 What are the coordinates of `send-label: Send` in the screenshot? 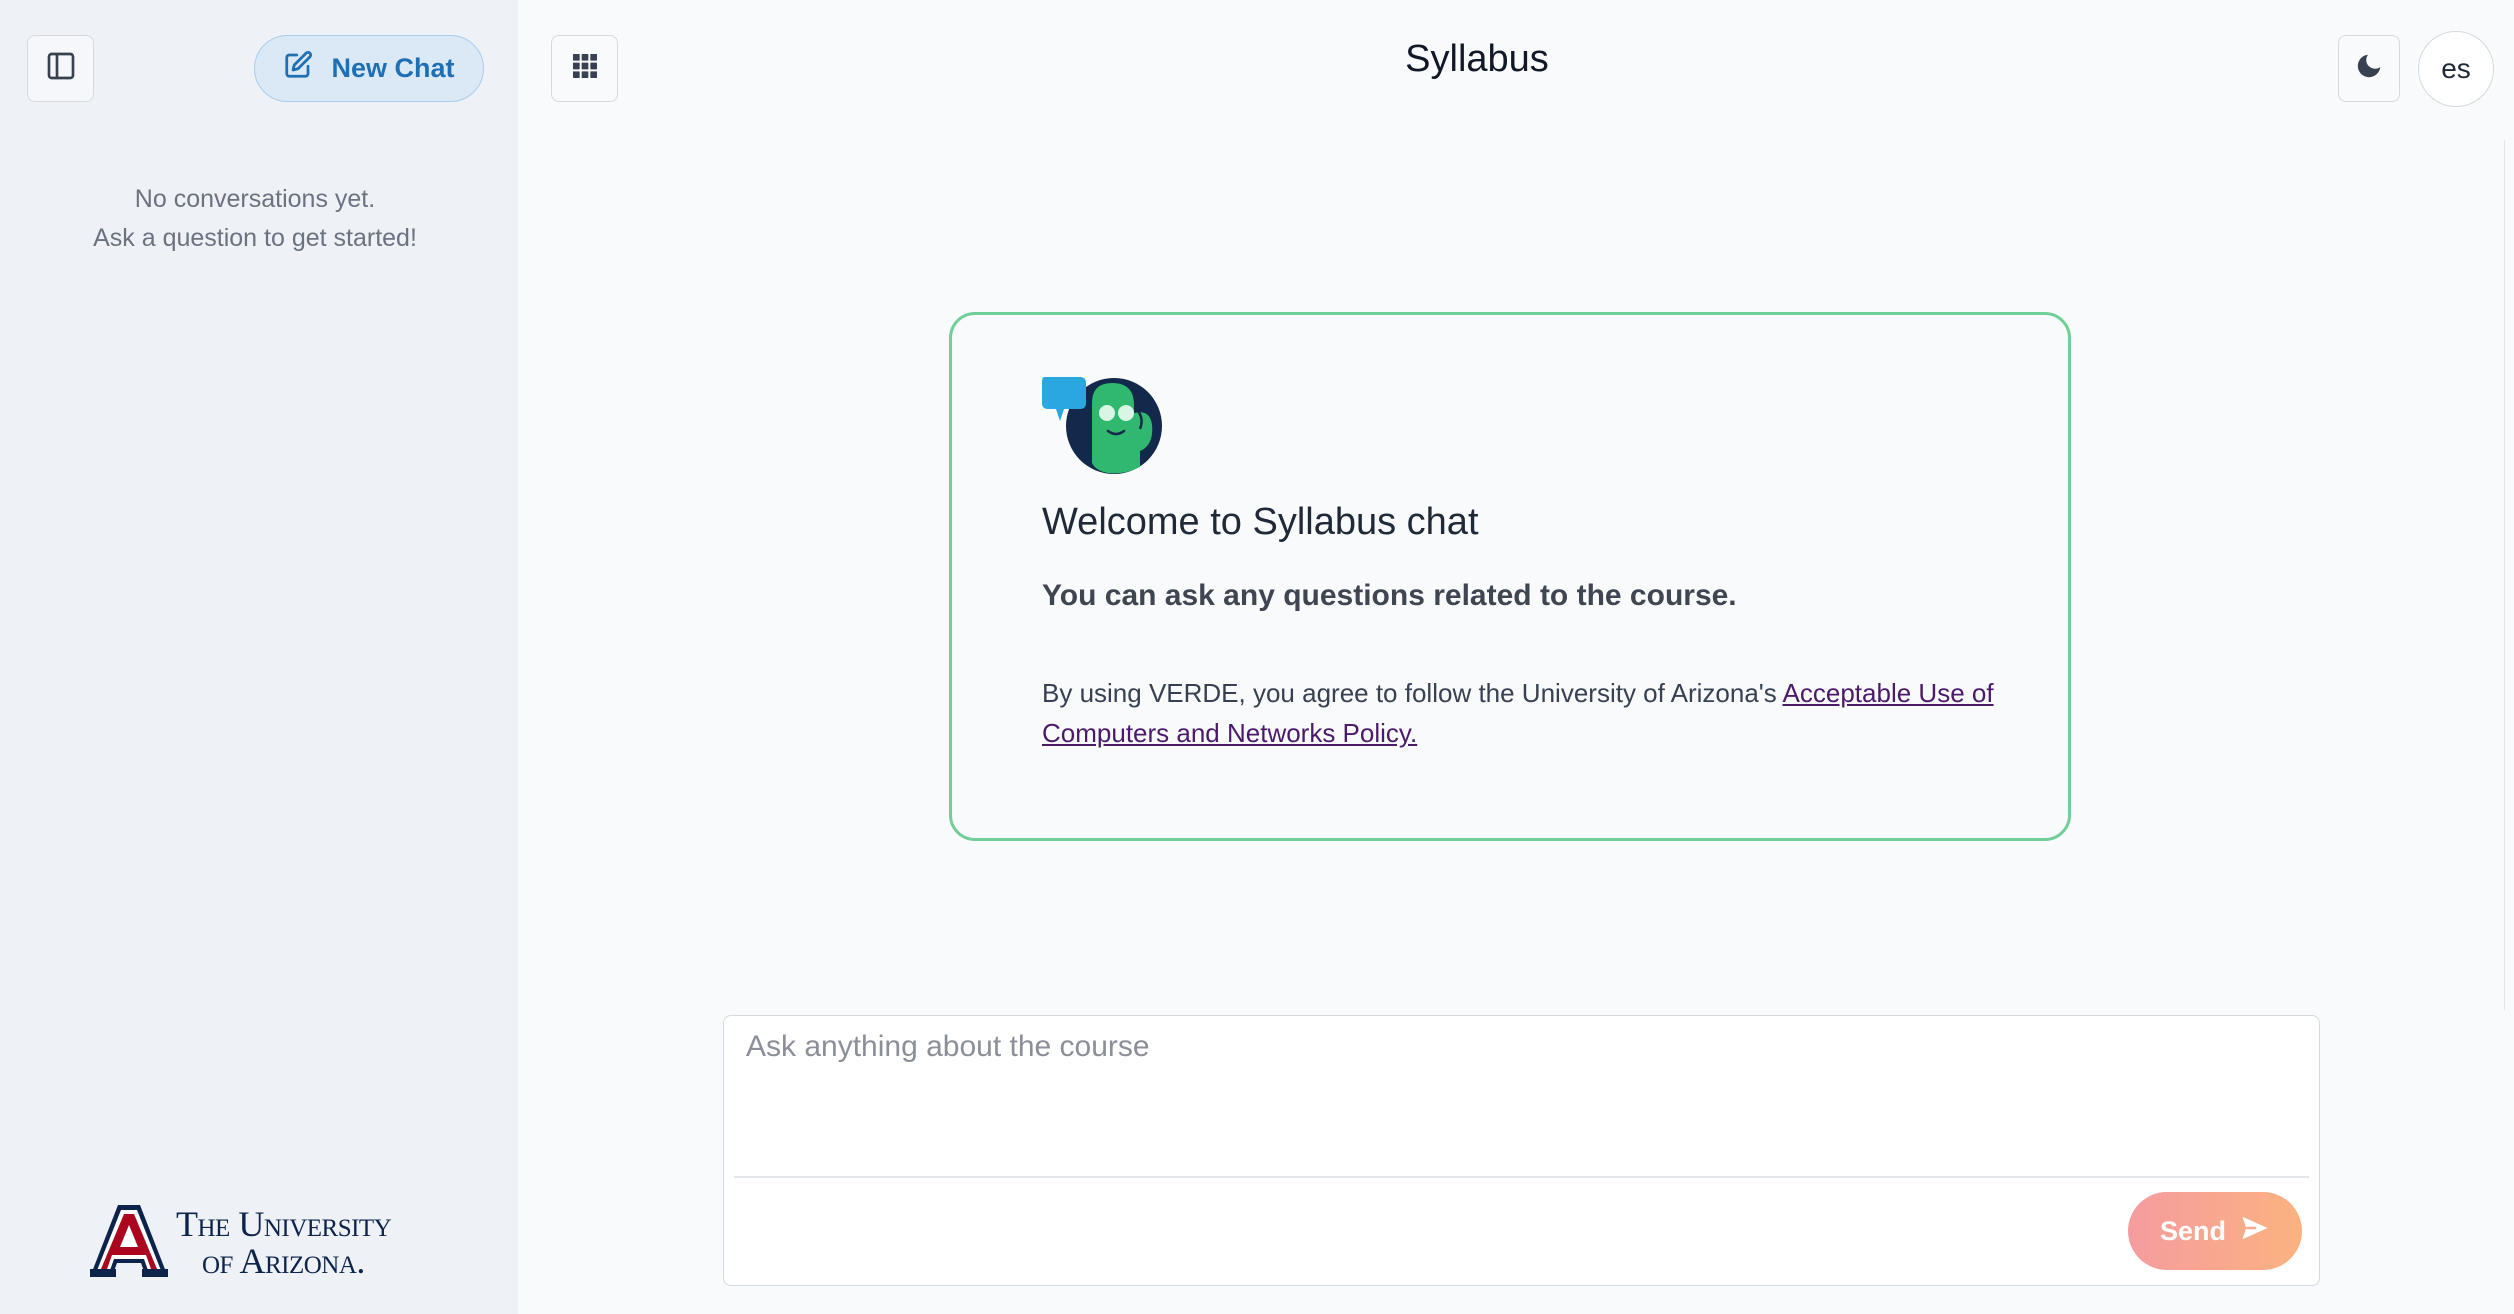 It's located at (2192, 1230).